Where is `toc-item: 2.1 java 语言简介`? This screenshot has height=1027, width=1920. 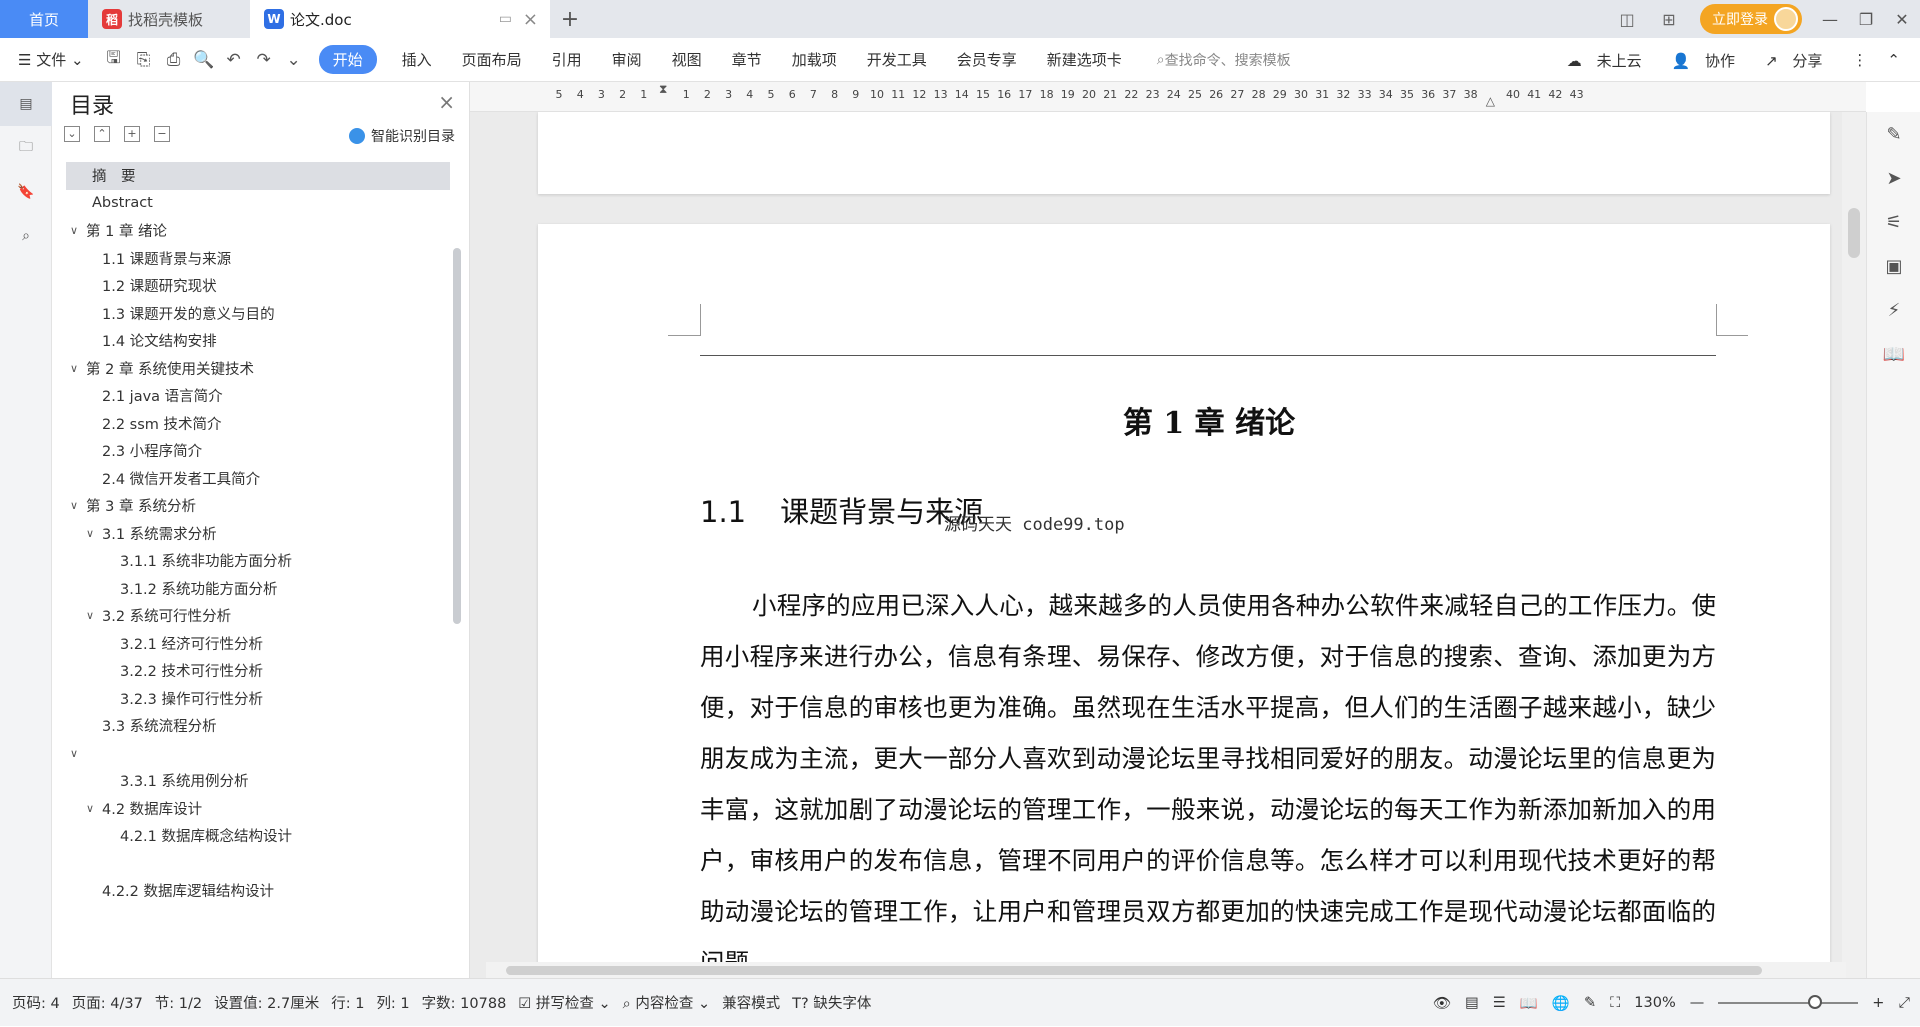 toc-item: 2.1 java 语言简介 is located at coordinates (258, 396).